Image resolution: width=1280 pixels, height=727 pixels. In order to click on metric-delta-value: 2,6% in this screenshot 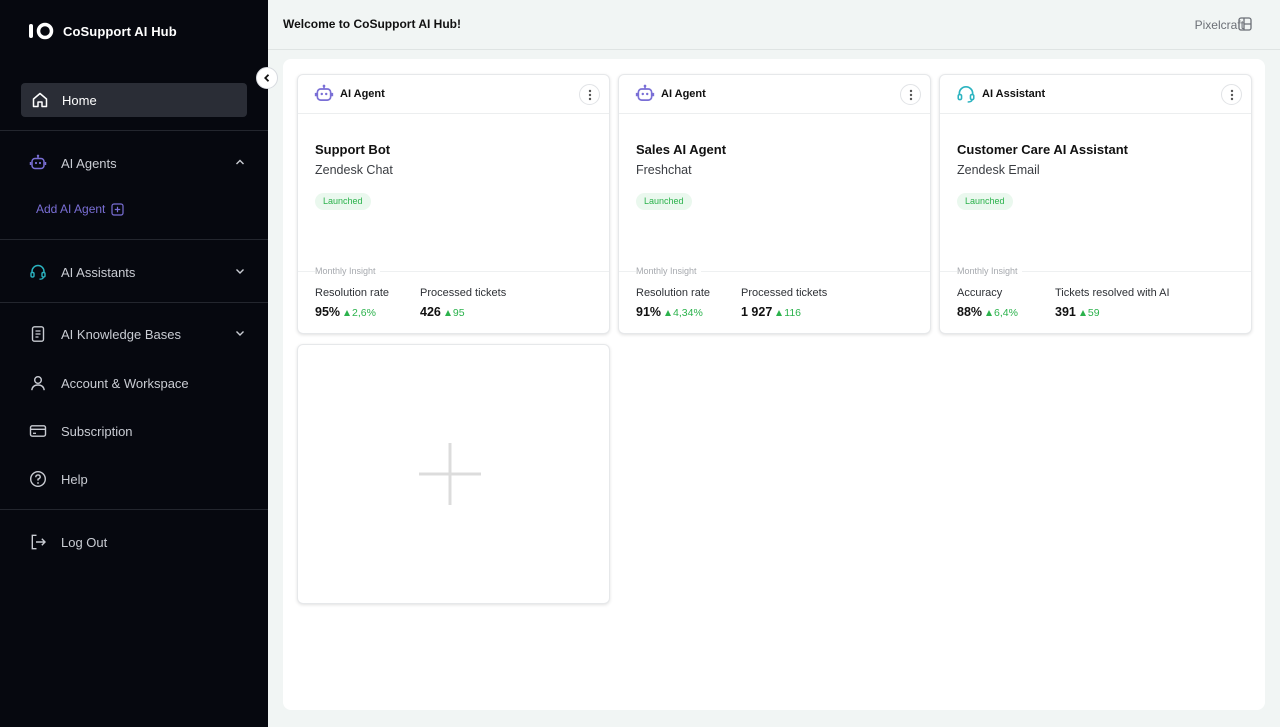, I will do `click(364, 313)`.